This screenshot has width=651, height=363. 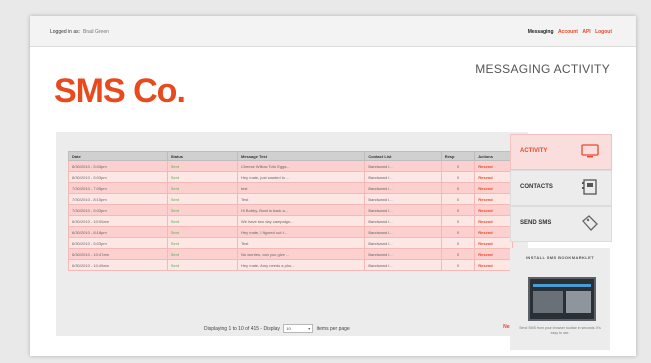 I want to click on brand-logo: SMS Co., so click(x=120, y=91).